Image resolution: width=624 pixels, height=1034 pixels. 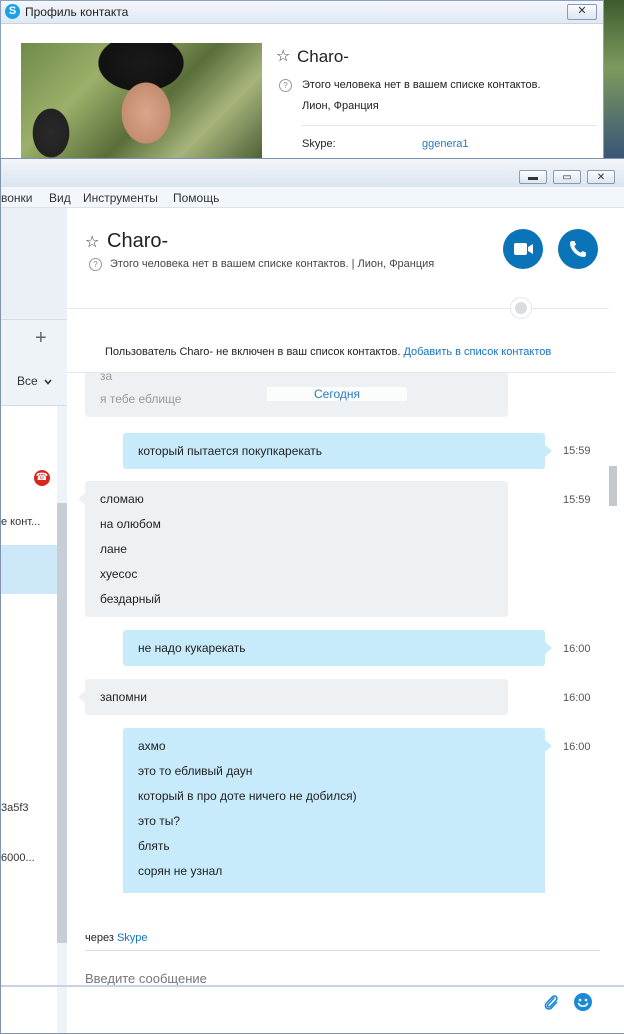 What do you see at coordinates (337, 648) in the screenshot?
I see `message-bubble-outgoing: не надо кукарекать` at bounding box center [337, 648].